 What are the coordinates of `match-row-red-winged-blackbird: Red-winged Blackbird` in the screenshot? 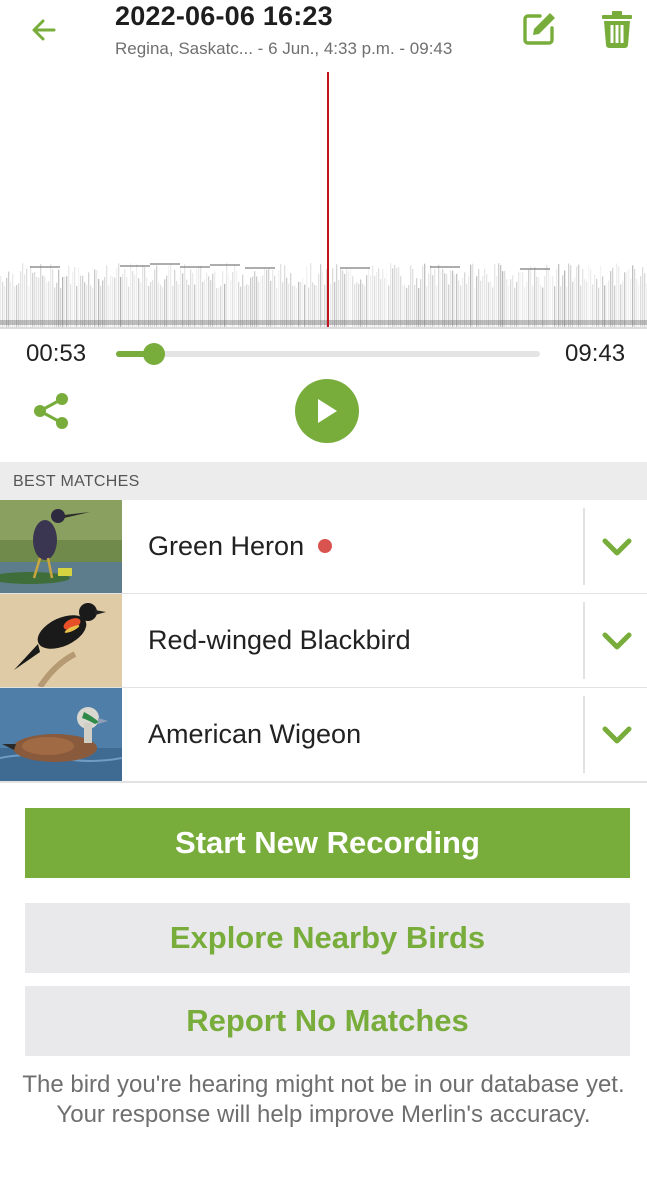 It's located at (323, 641).